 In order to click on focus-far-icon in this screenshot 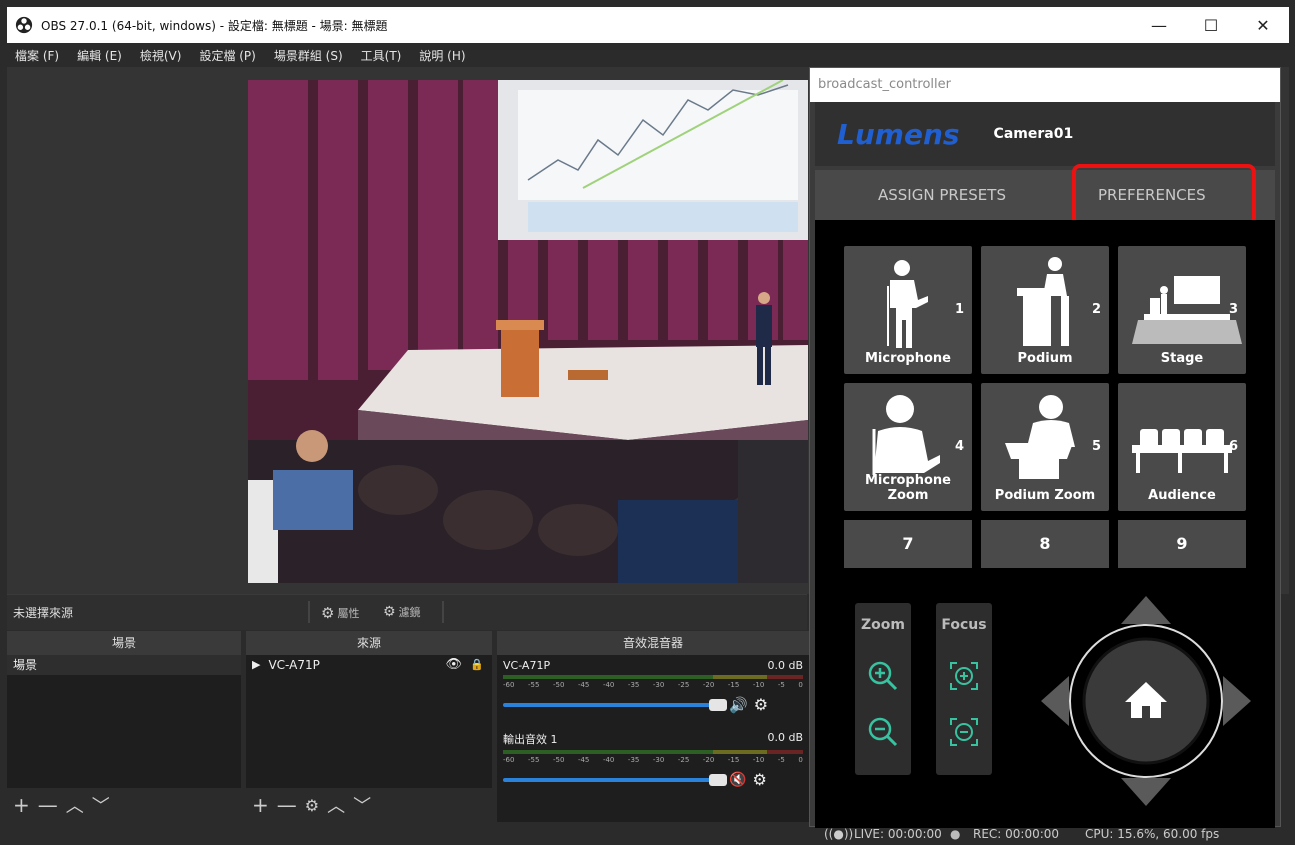, I will do `click(964, 732)`.